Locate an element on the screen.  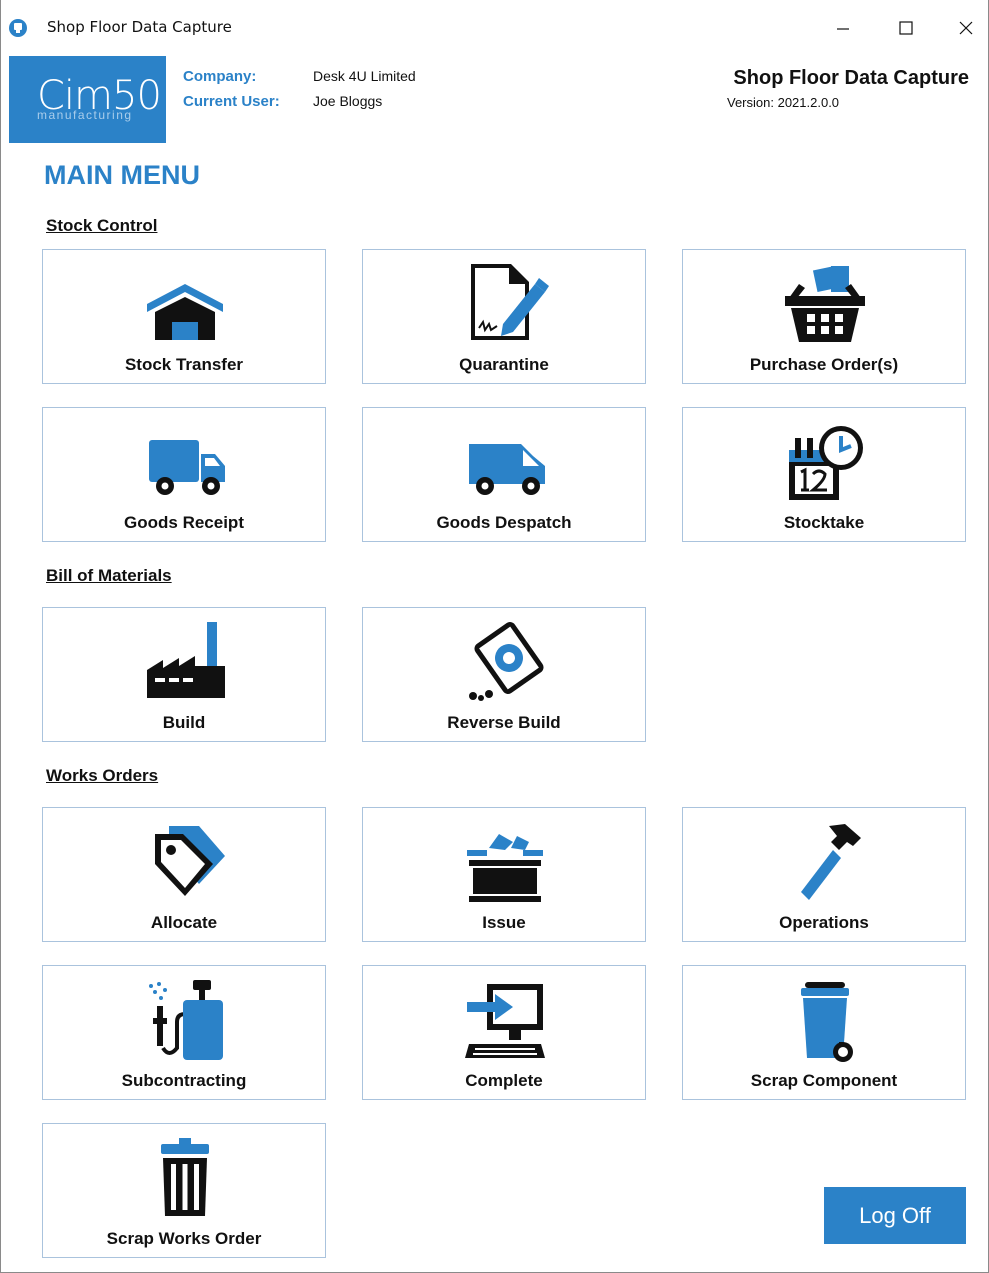
scrap-works-order-label: Scrap Works Order is located at coordinates (184, 1238).